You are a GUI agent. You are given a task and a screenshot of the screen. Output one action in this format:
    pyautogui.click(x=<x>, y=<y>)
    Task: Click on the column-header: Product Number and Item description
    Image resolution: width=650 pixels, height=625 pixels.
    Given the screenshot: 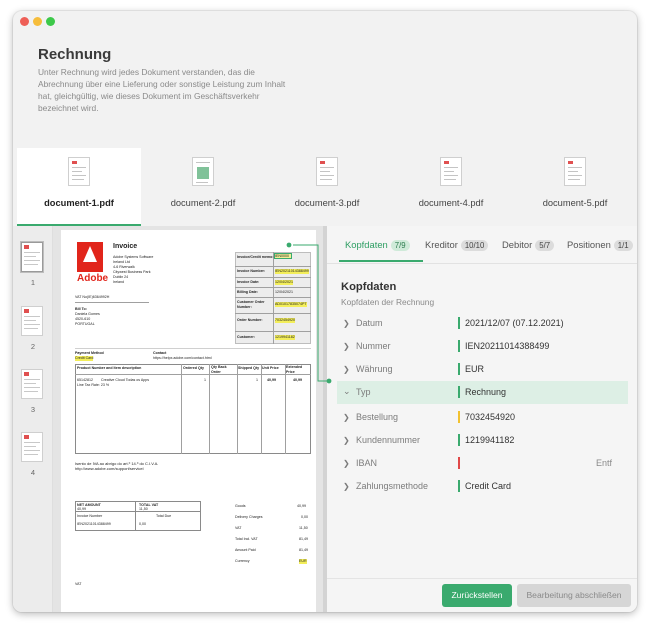 What is the action you would take?
    pyautogui.click(x=109, y=368)
    